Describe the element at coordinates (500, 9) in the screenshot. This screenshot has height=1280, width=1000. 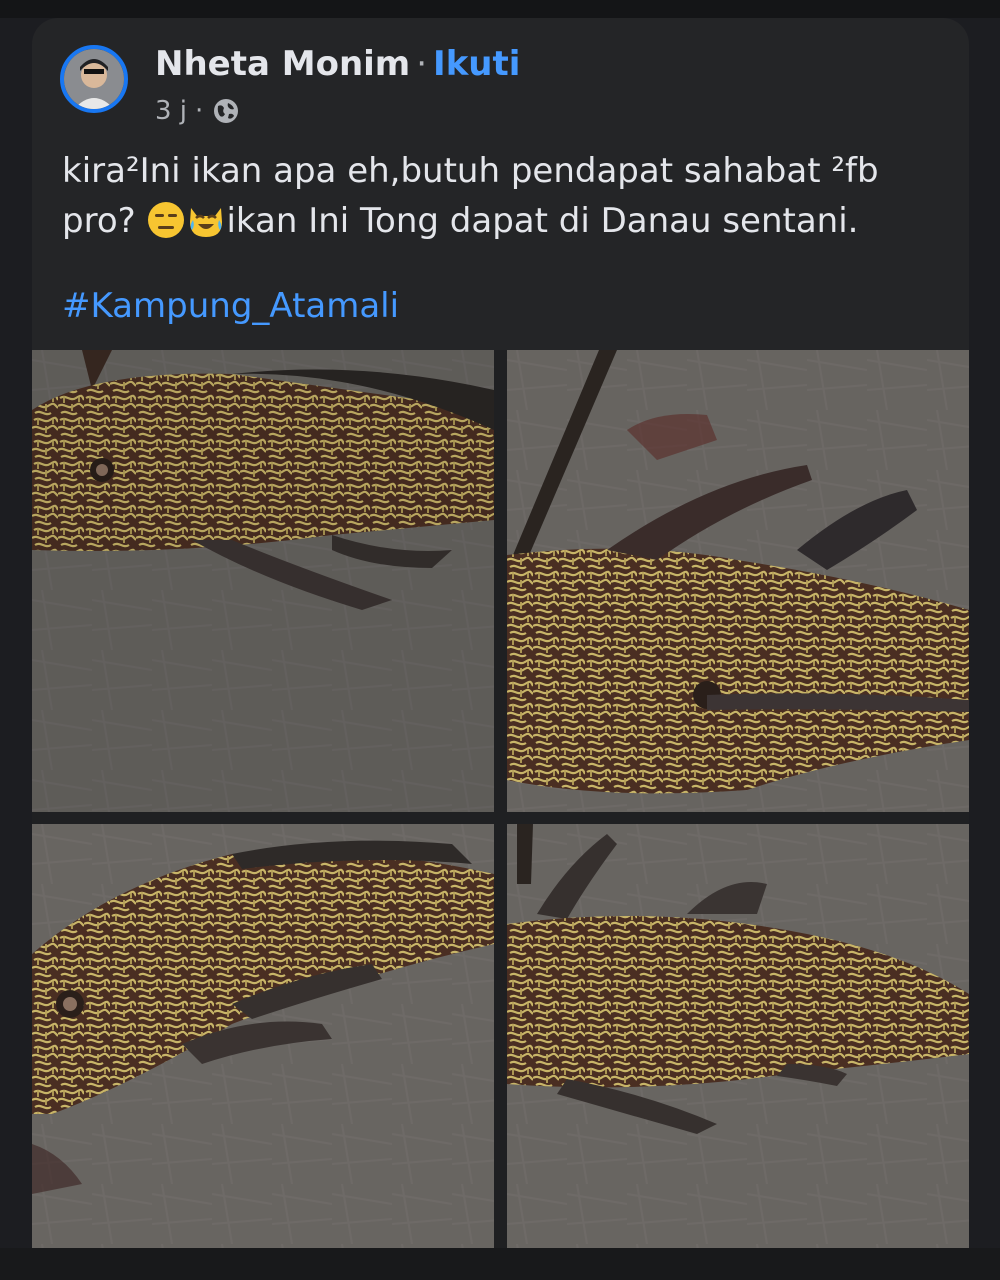
I see `top-status-strip` at that location.